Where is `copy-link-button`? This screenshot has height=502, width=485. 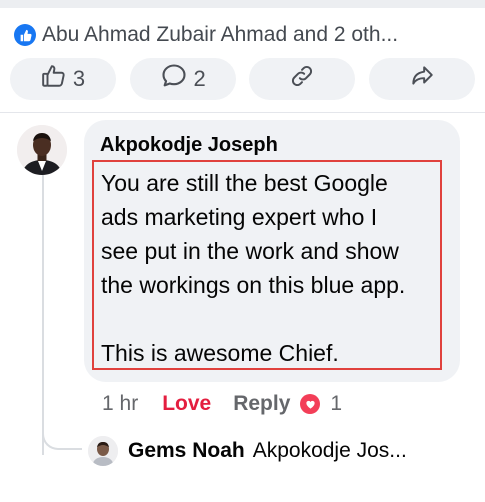
copy-link-button is located at coordinates (302, 79).